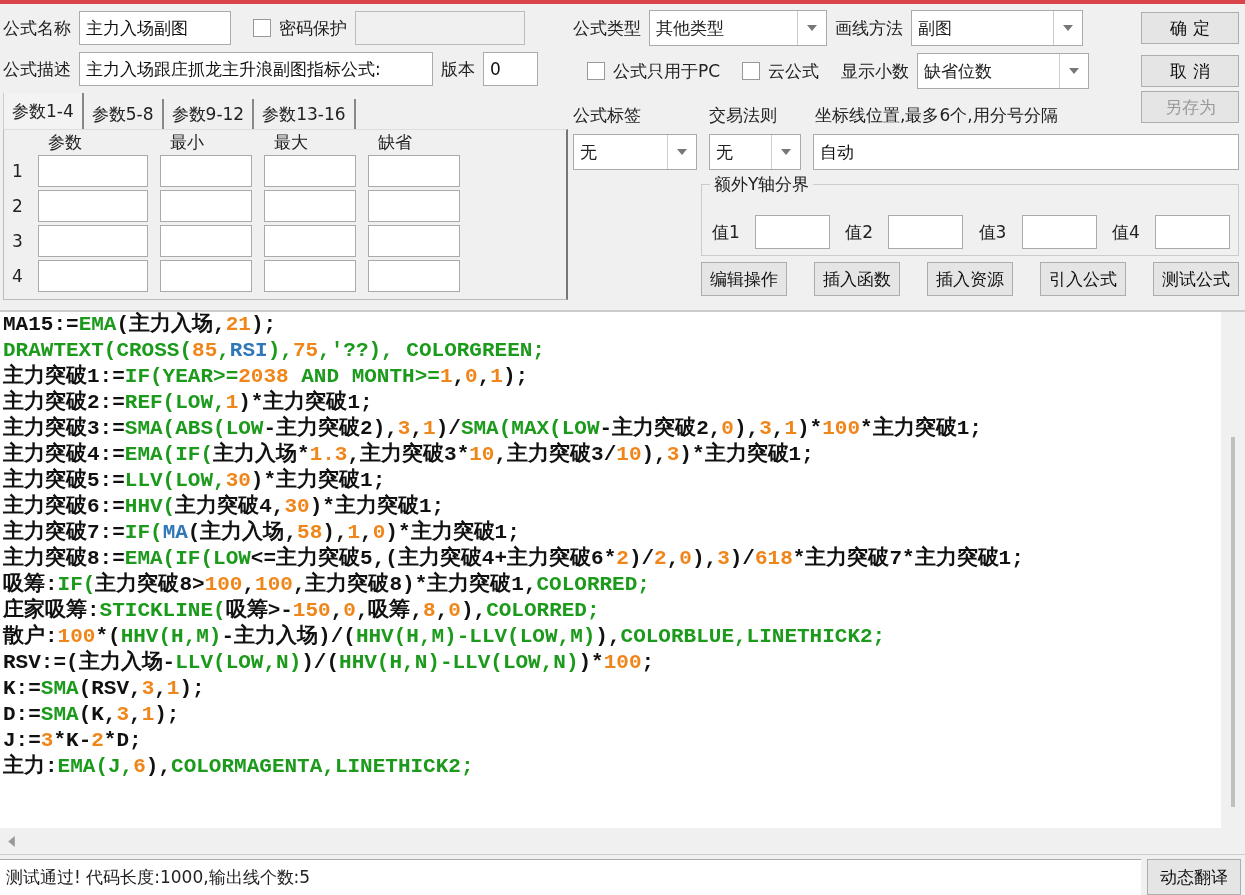 The width and height of the screenshot is (1245, 895). What do you see at coordinates (738, 28) in the screenshot?
I see `dropdown: 其他类型` at bounding box center [738, 28].